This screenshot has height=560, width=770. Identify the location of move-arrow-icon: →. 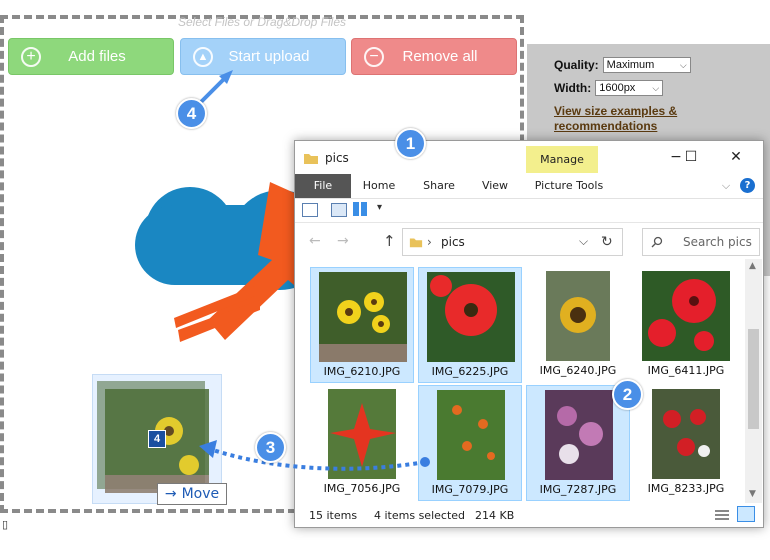
(170, 494).